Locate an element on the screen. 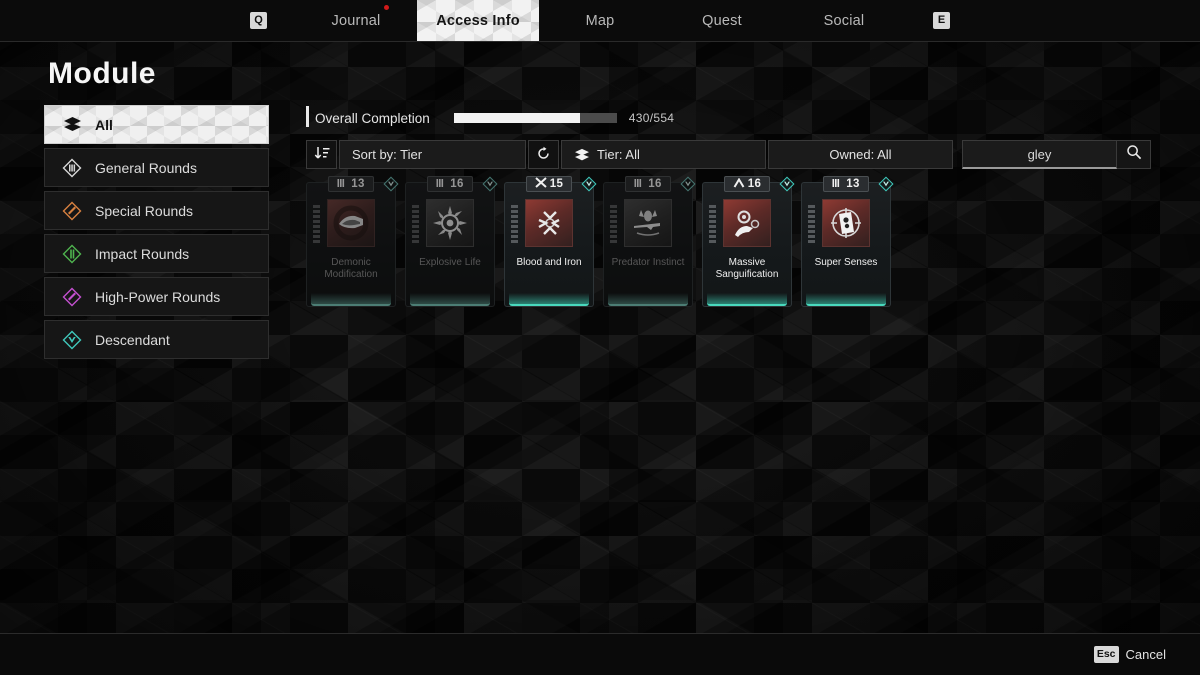 This screenshot has height=675, width=1200. owned-filter-button: Owned: All is located at coordinates (860, 154).